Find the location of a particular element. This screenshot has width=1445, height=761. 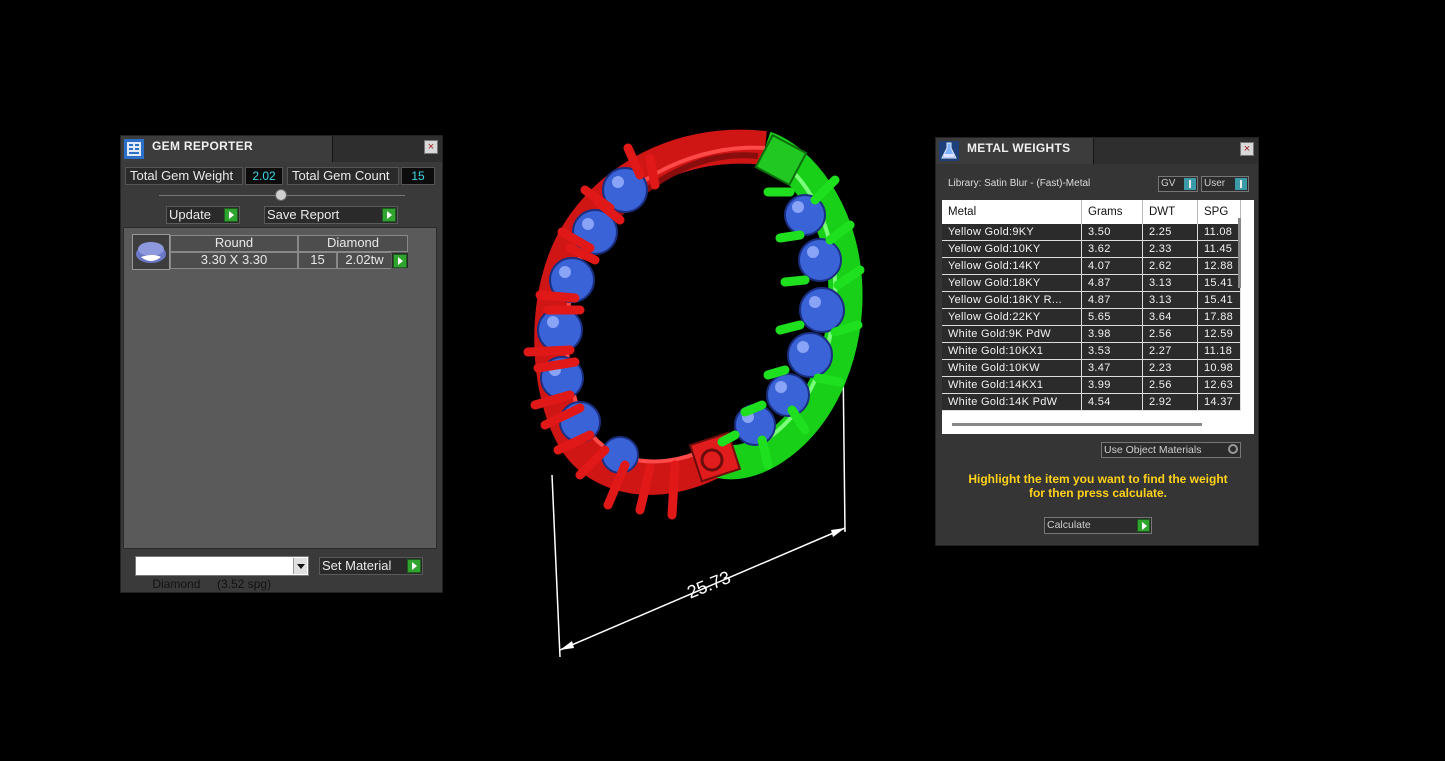

spg-cell: 12.59 is located at coordinates (1219, 334).